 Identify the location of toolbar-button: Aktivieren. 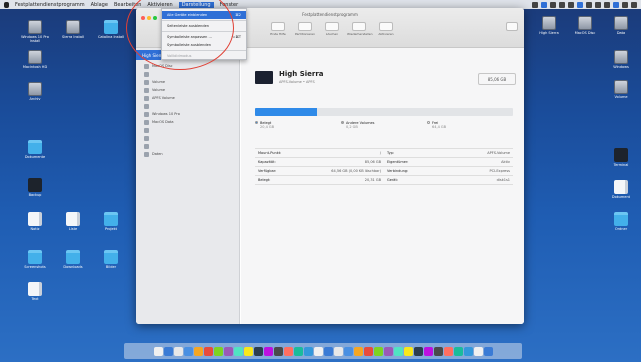
(386, 29).